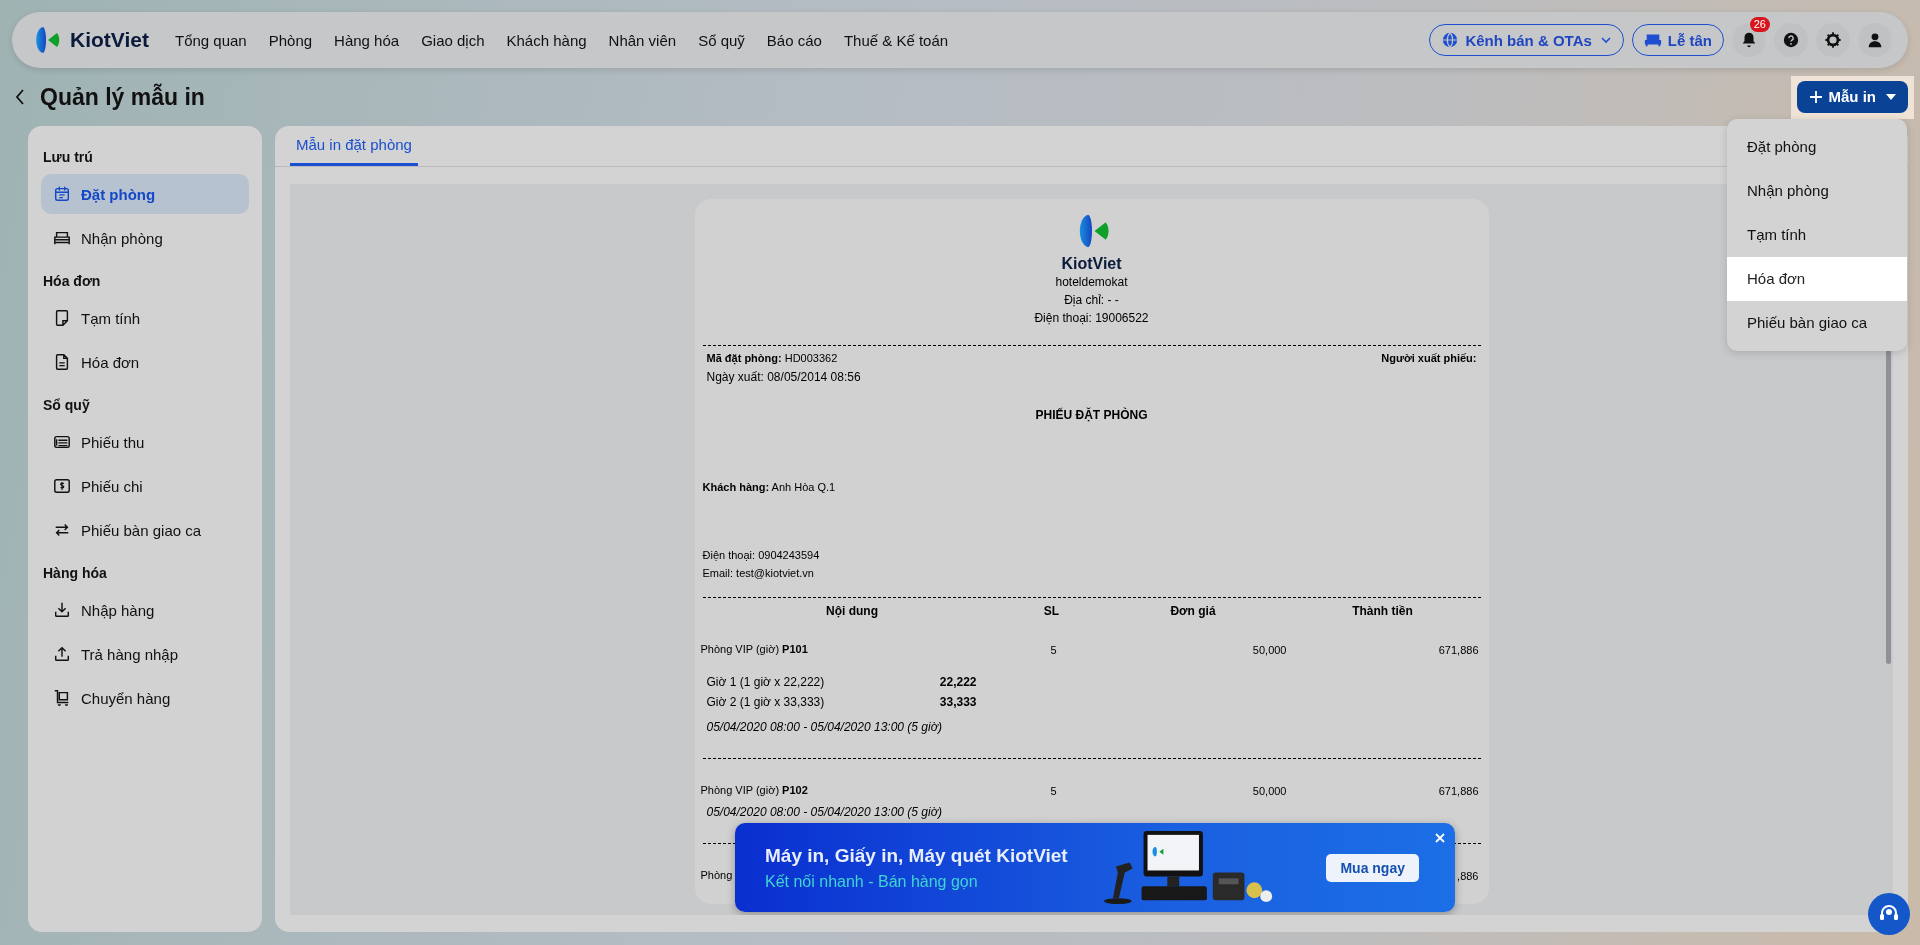 The height and width of the screenshot is (945, 1920). I want to click on sidebar-item: Nhập hàng, so click(145, 610).